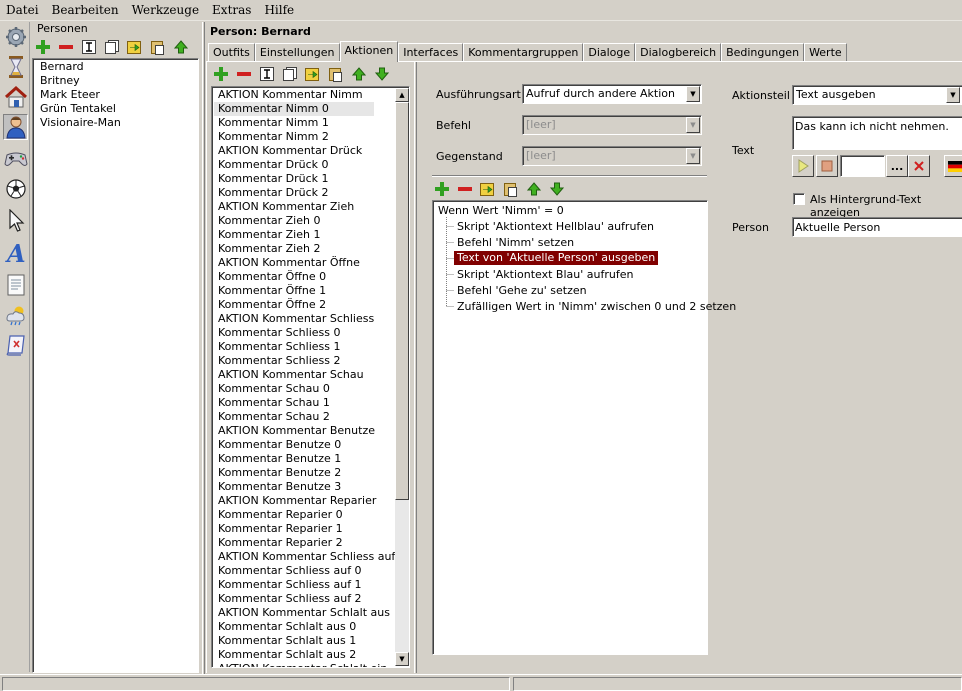  I want to click on action-row: AKTION Kommentar Drück, so click(304, 151).